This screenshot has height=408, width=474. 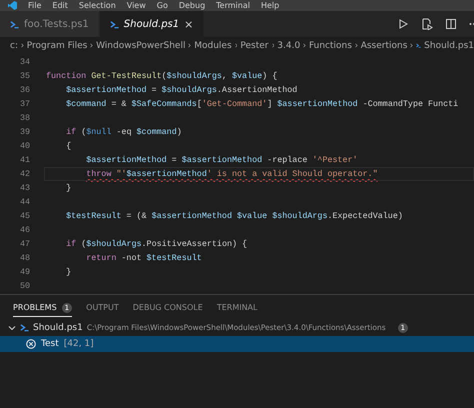 I want to click on line-number: 42, so click(x=24, y=174).